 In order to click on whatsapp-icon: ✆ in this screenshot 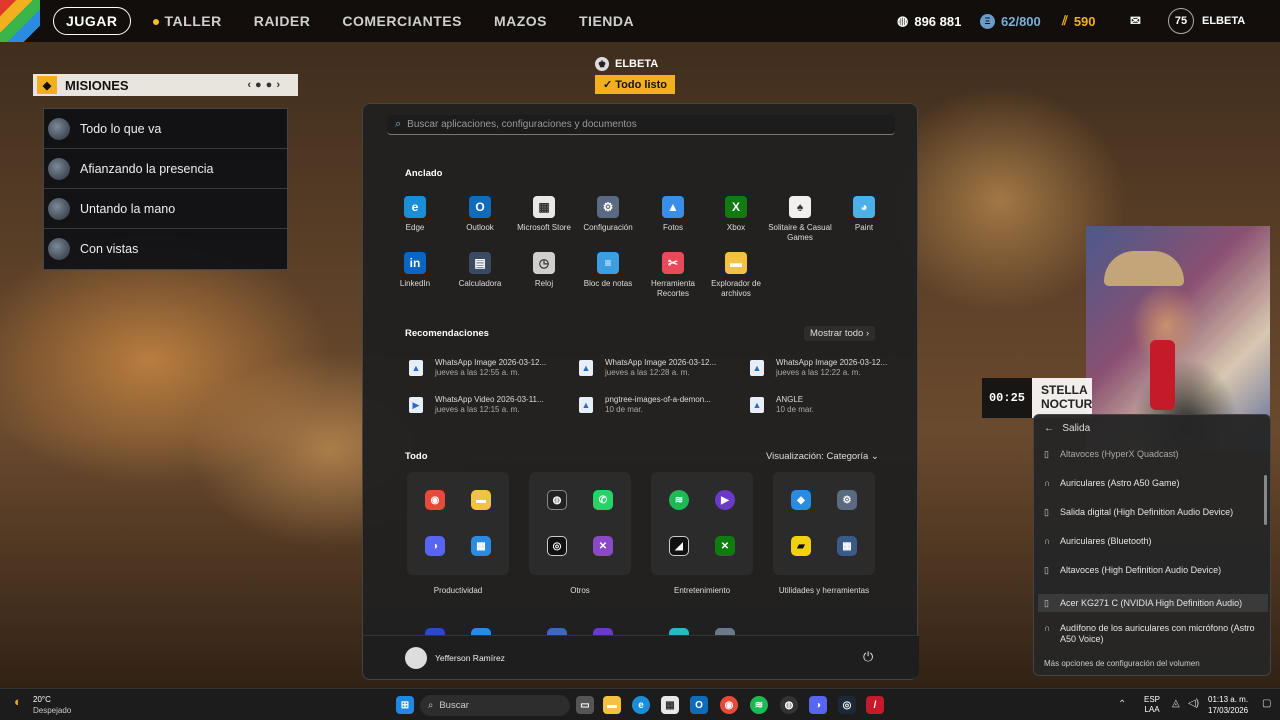, I will do `click(603, 500)`.